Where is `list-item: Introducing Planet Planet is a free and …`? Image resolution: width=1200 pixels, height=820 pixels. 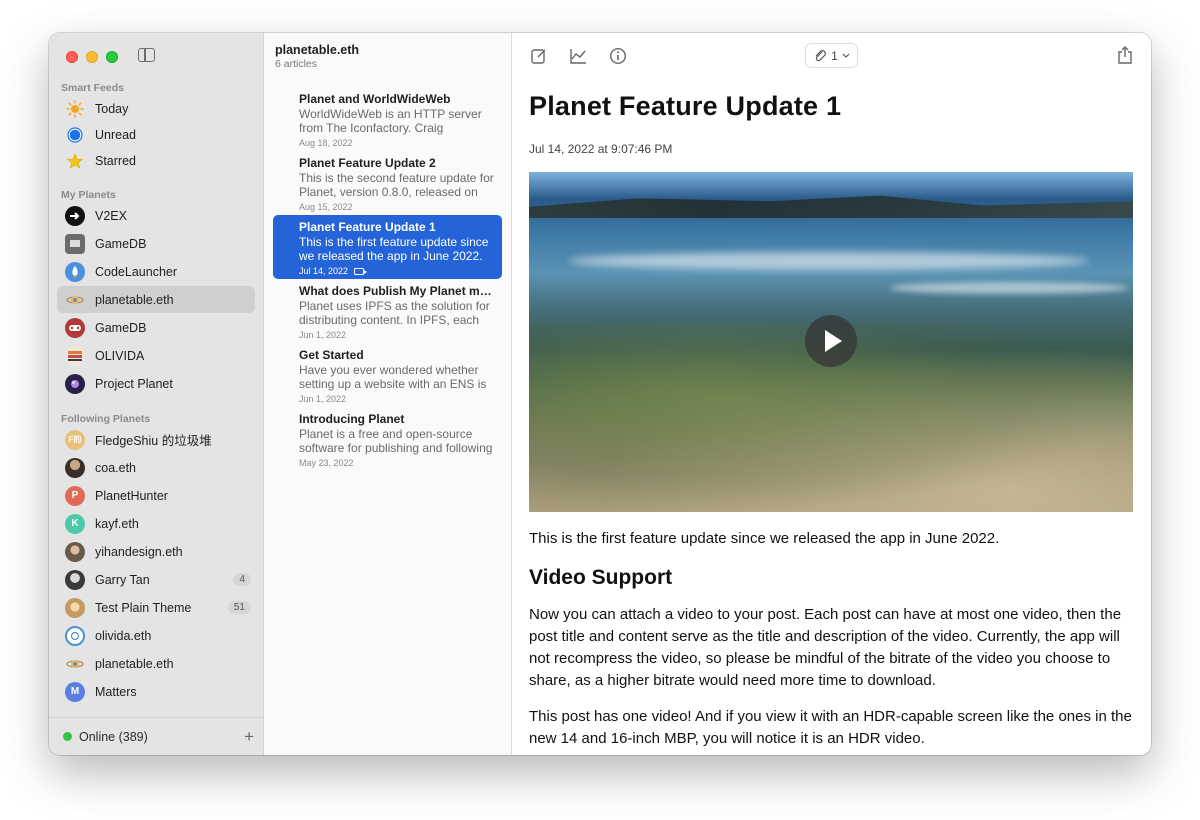 list-item: Introducing Planet Planet is a free and … is located at coordinates (387, 439).